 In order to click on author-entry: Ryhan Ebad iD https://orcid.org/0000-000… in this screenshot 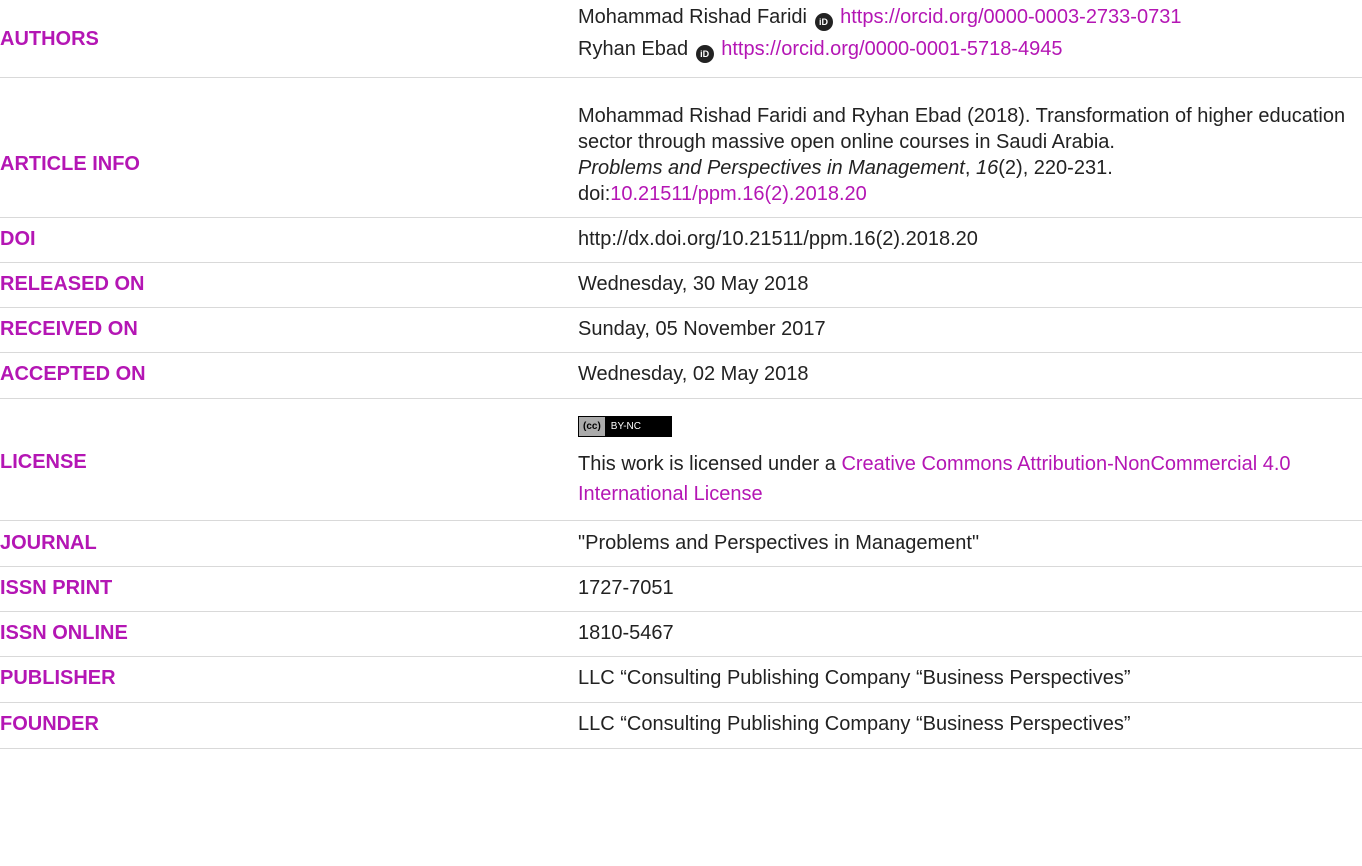, I will do `click(970, 49)`.